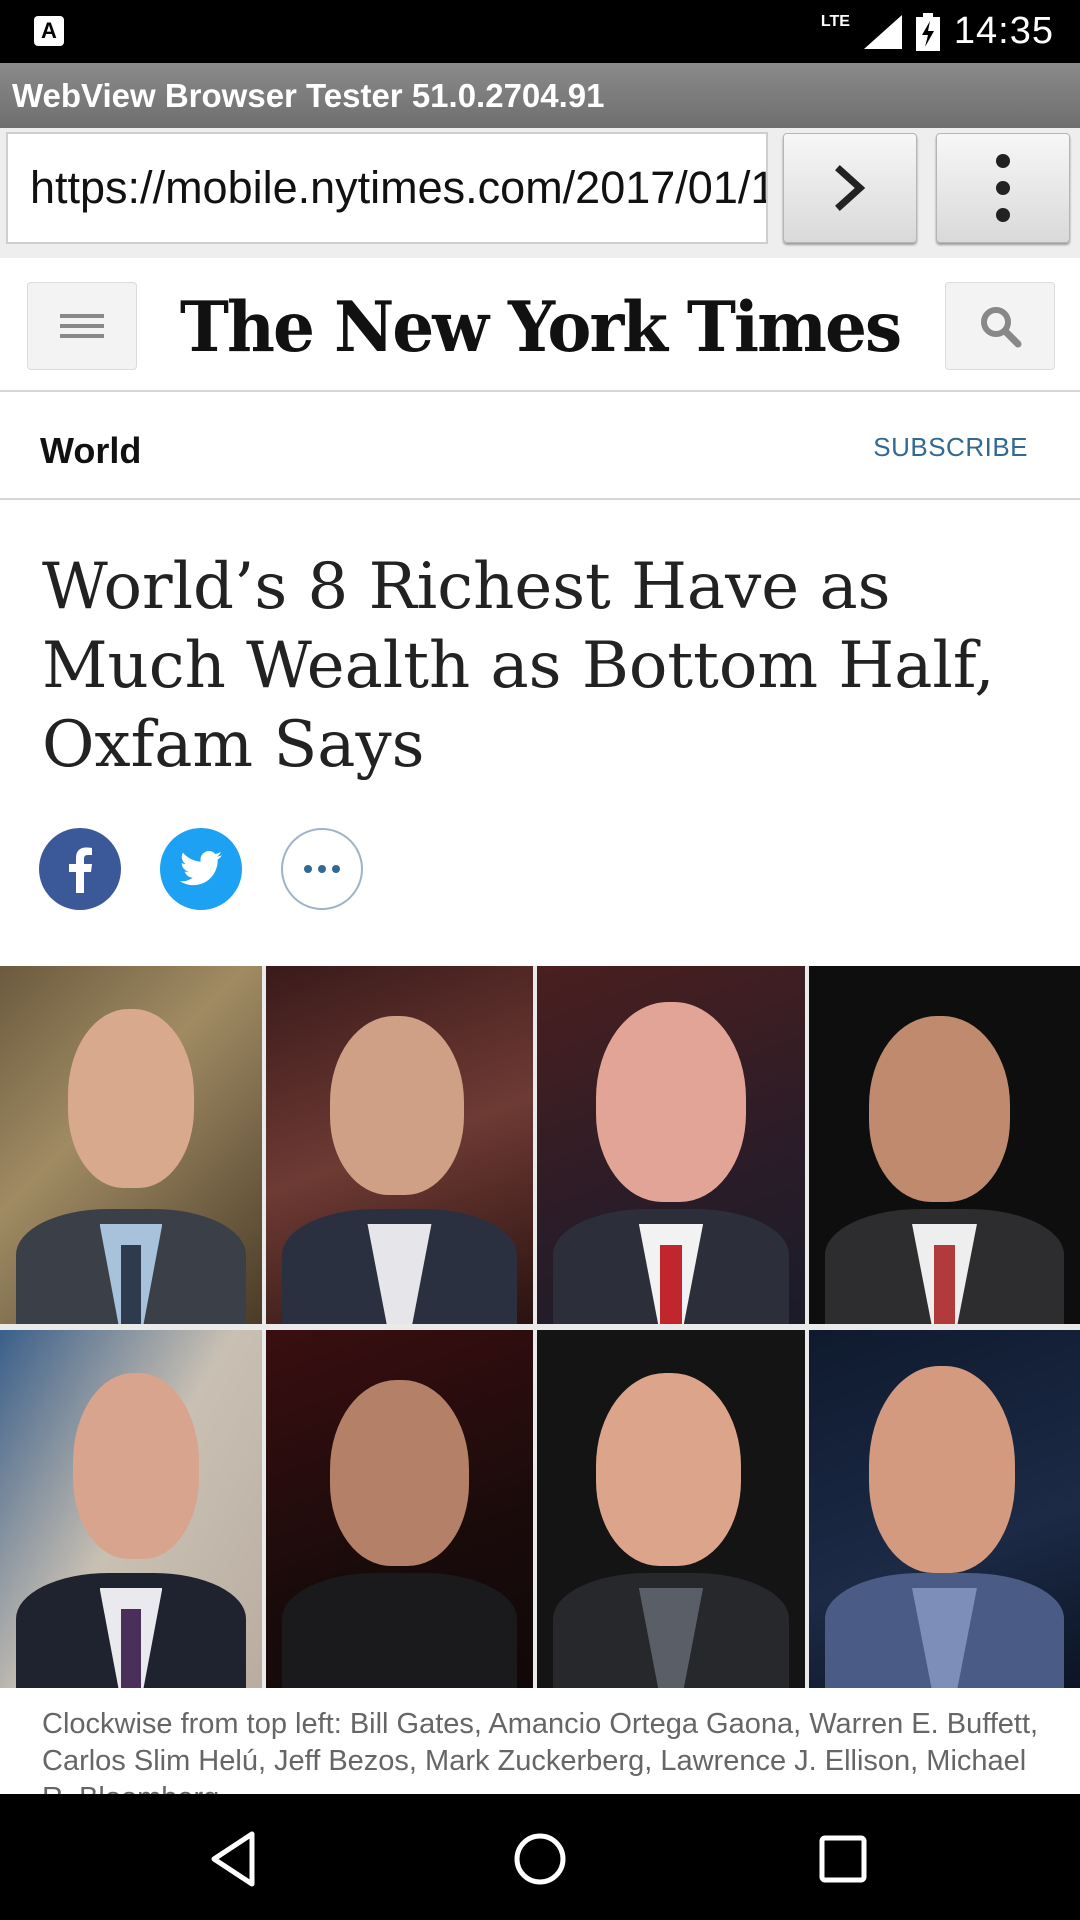  I want to click on home-icon, so click(540, 1859).